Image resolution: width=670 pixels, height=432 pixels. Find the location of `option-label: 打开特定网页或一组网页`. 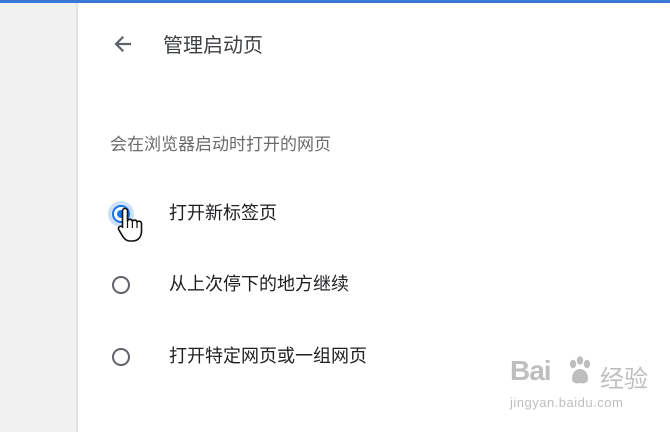

option-label: 打开特定网页或一组网页 is located at coordinates (268, 356).